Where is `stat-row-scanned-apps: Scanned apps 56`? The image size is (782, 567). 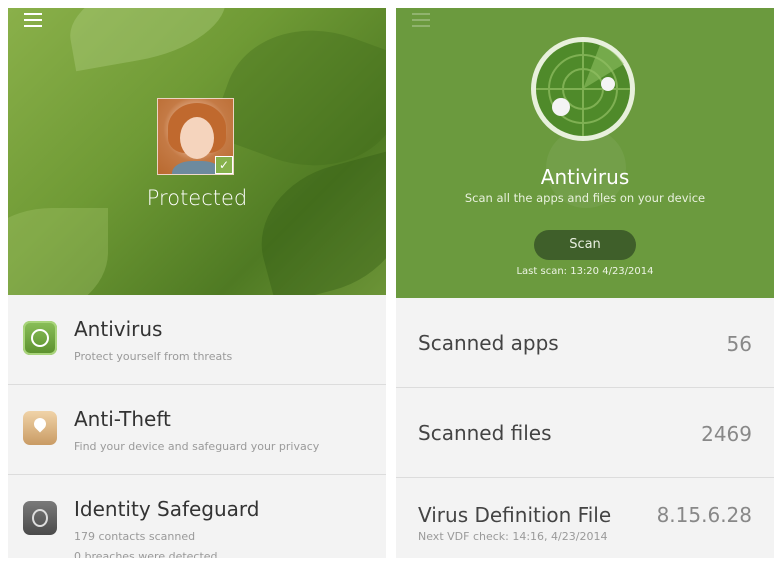
stat-row-scanned-apps: Scanned apps 56 is located at coordinates (585, 343).